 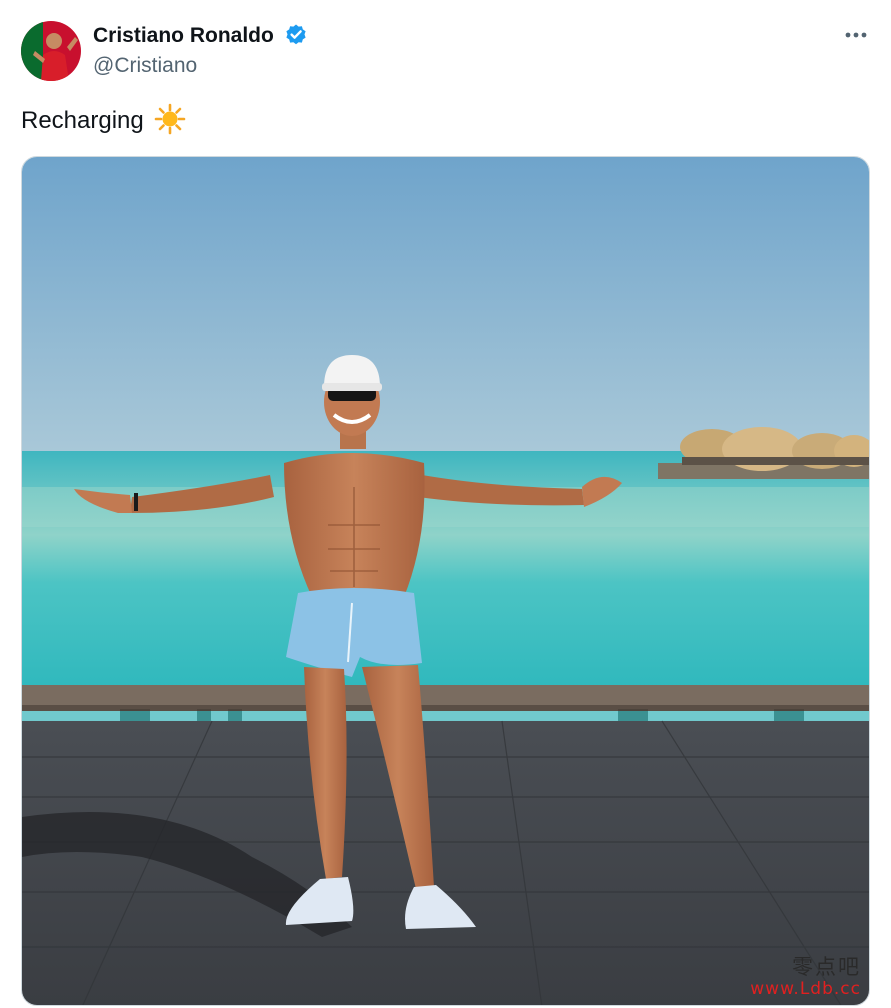 I want to click on author-avatar, so click(x=51, y=51).